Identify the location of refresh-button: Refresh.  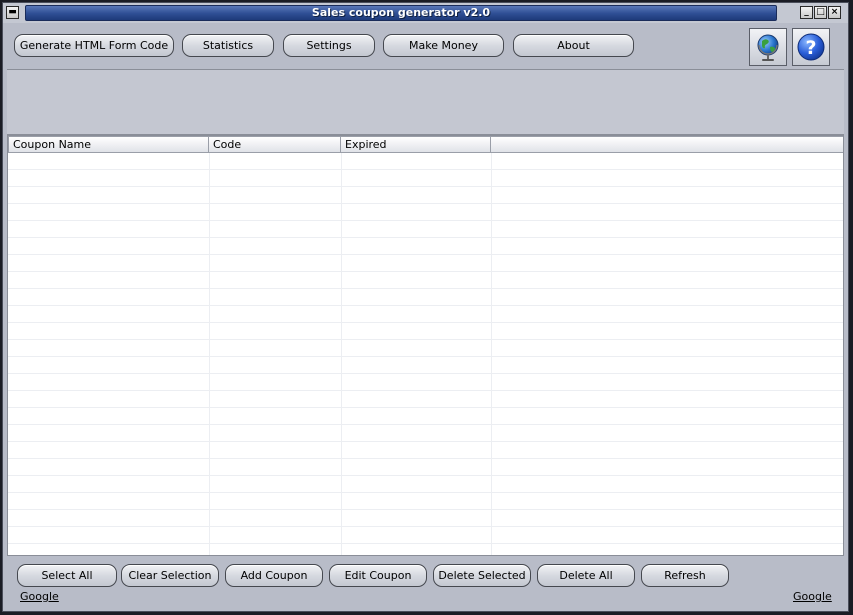
(685, 575).